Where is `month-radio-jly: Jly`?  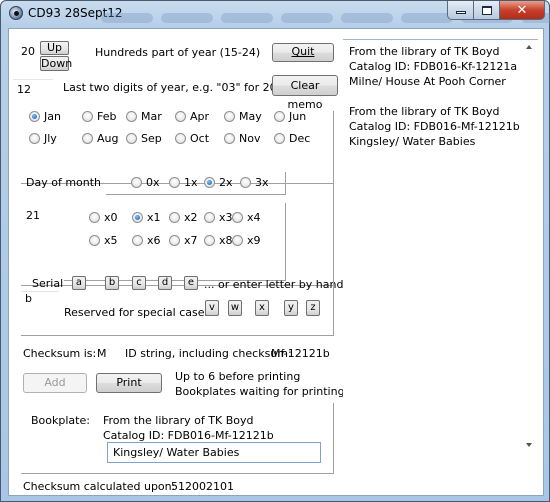
month-radio-jly: Jly is located at coordinates (43, 138).